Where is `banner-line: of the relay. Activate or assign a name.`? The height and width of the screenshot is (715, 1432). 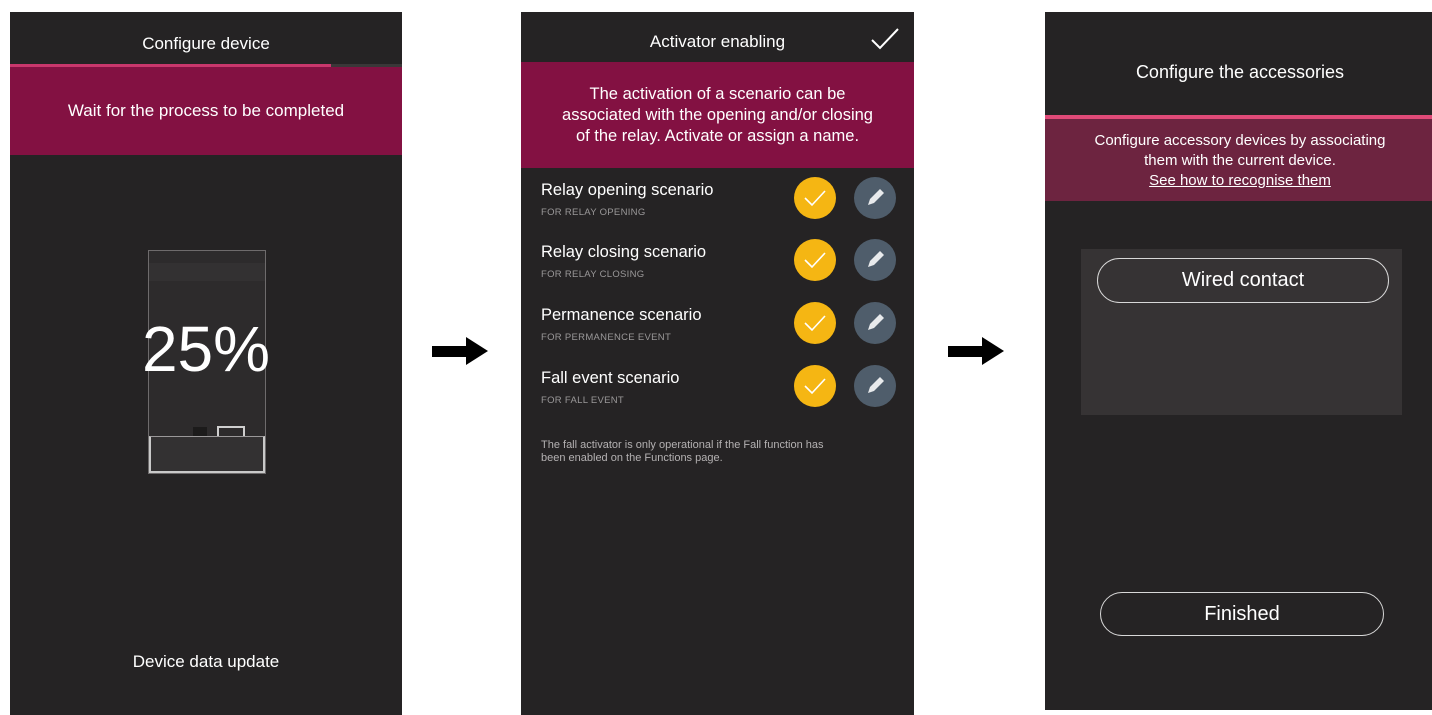 banner-line: of the relay. Activate or assign a name. is located at coordinates (717, 136).